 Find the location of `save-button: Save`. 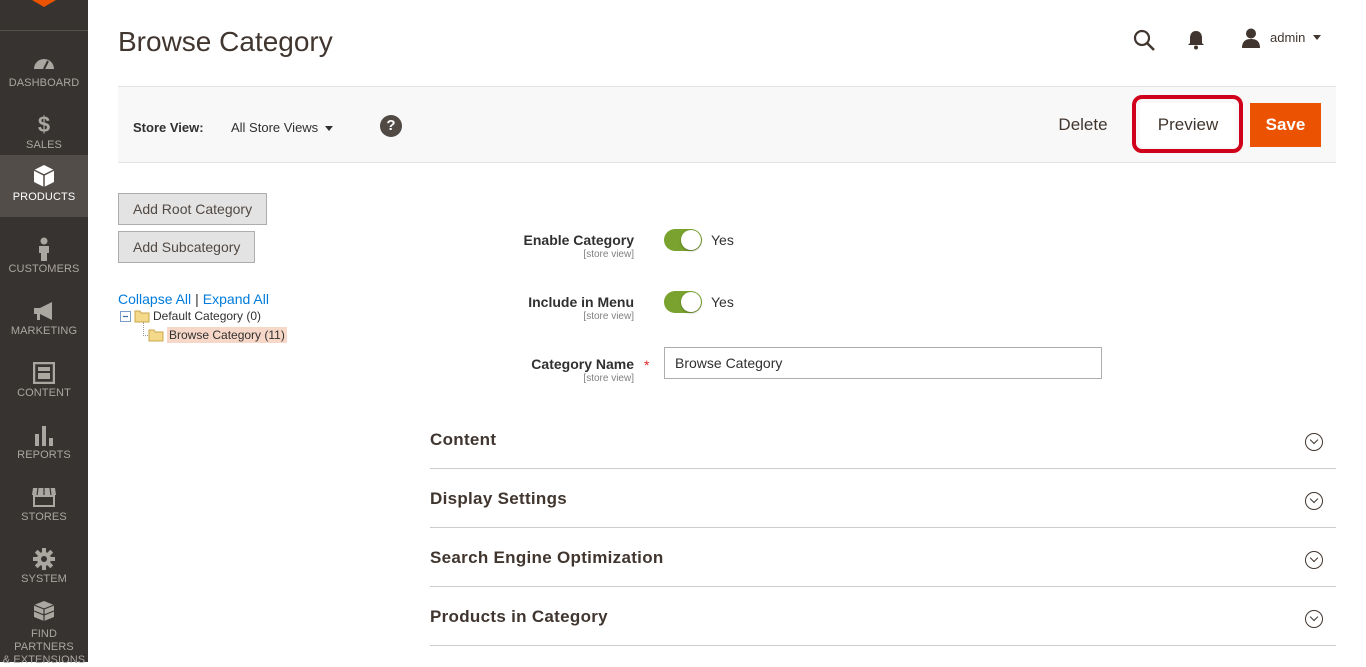

save-button: Save is located at coordinates (1285, 125).